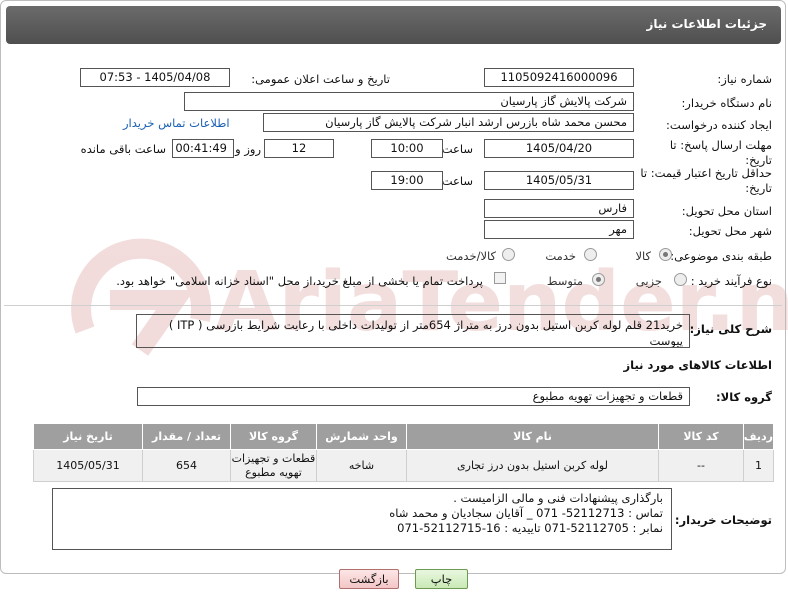 This screenshot has width=788, height=606. What do you see at coordinates (186, 436) in the screenshot?
I see `col-qty: تعداد / مقدار` at bounding box center [186, 436].